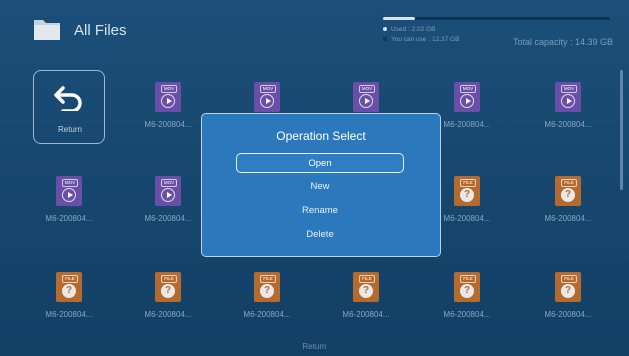 The width and height of the screenshot is (629, 356). Describe the element at coordinates (496, 18) in the screenshot. I see `storage-bar` at that location.